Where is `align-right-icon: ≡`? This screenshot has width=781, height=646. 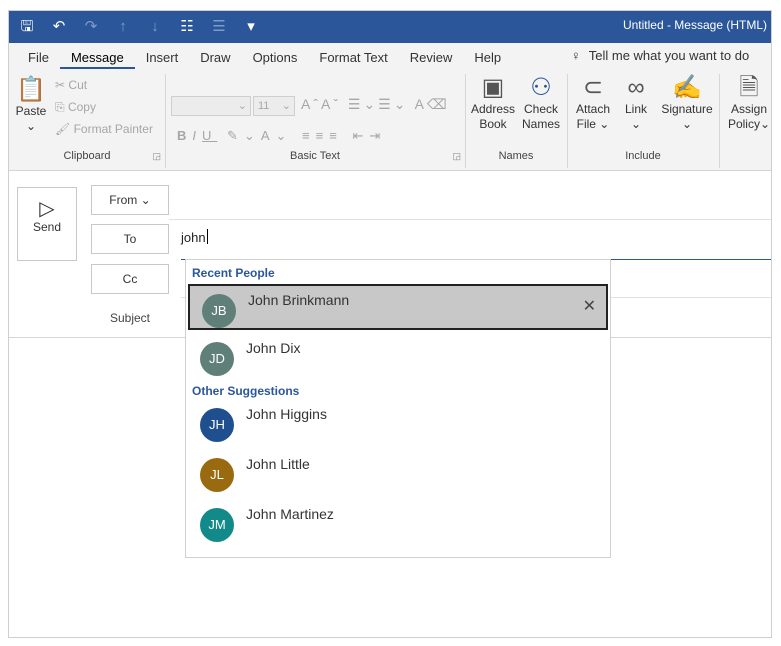
align-right-icon: ≡ is located at coordinates (336, 135).